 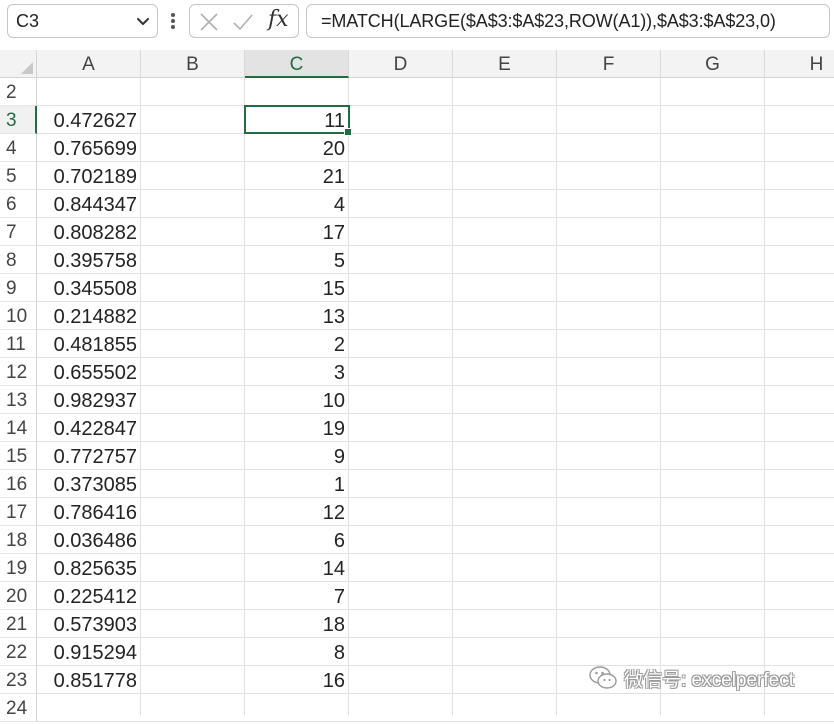 What do you see at coordinates (505, 64) in the screenshot?
I see `column-header-e: E` at bounding box center [505, 64].